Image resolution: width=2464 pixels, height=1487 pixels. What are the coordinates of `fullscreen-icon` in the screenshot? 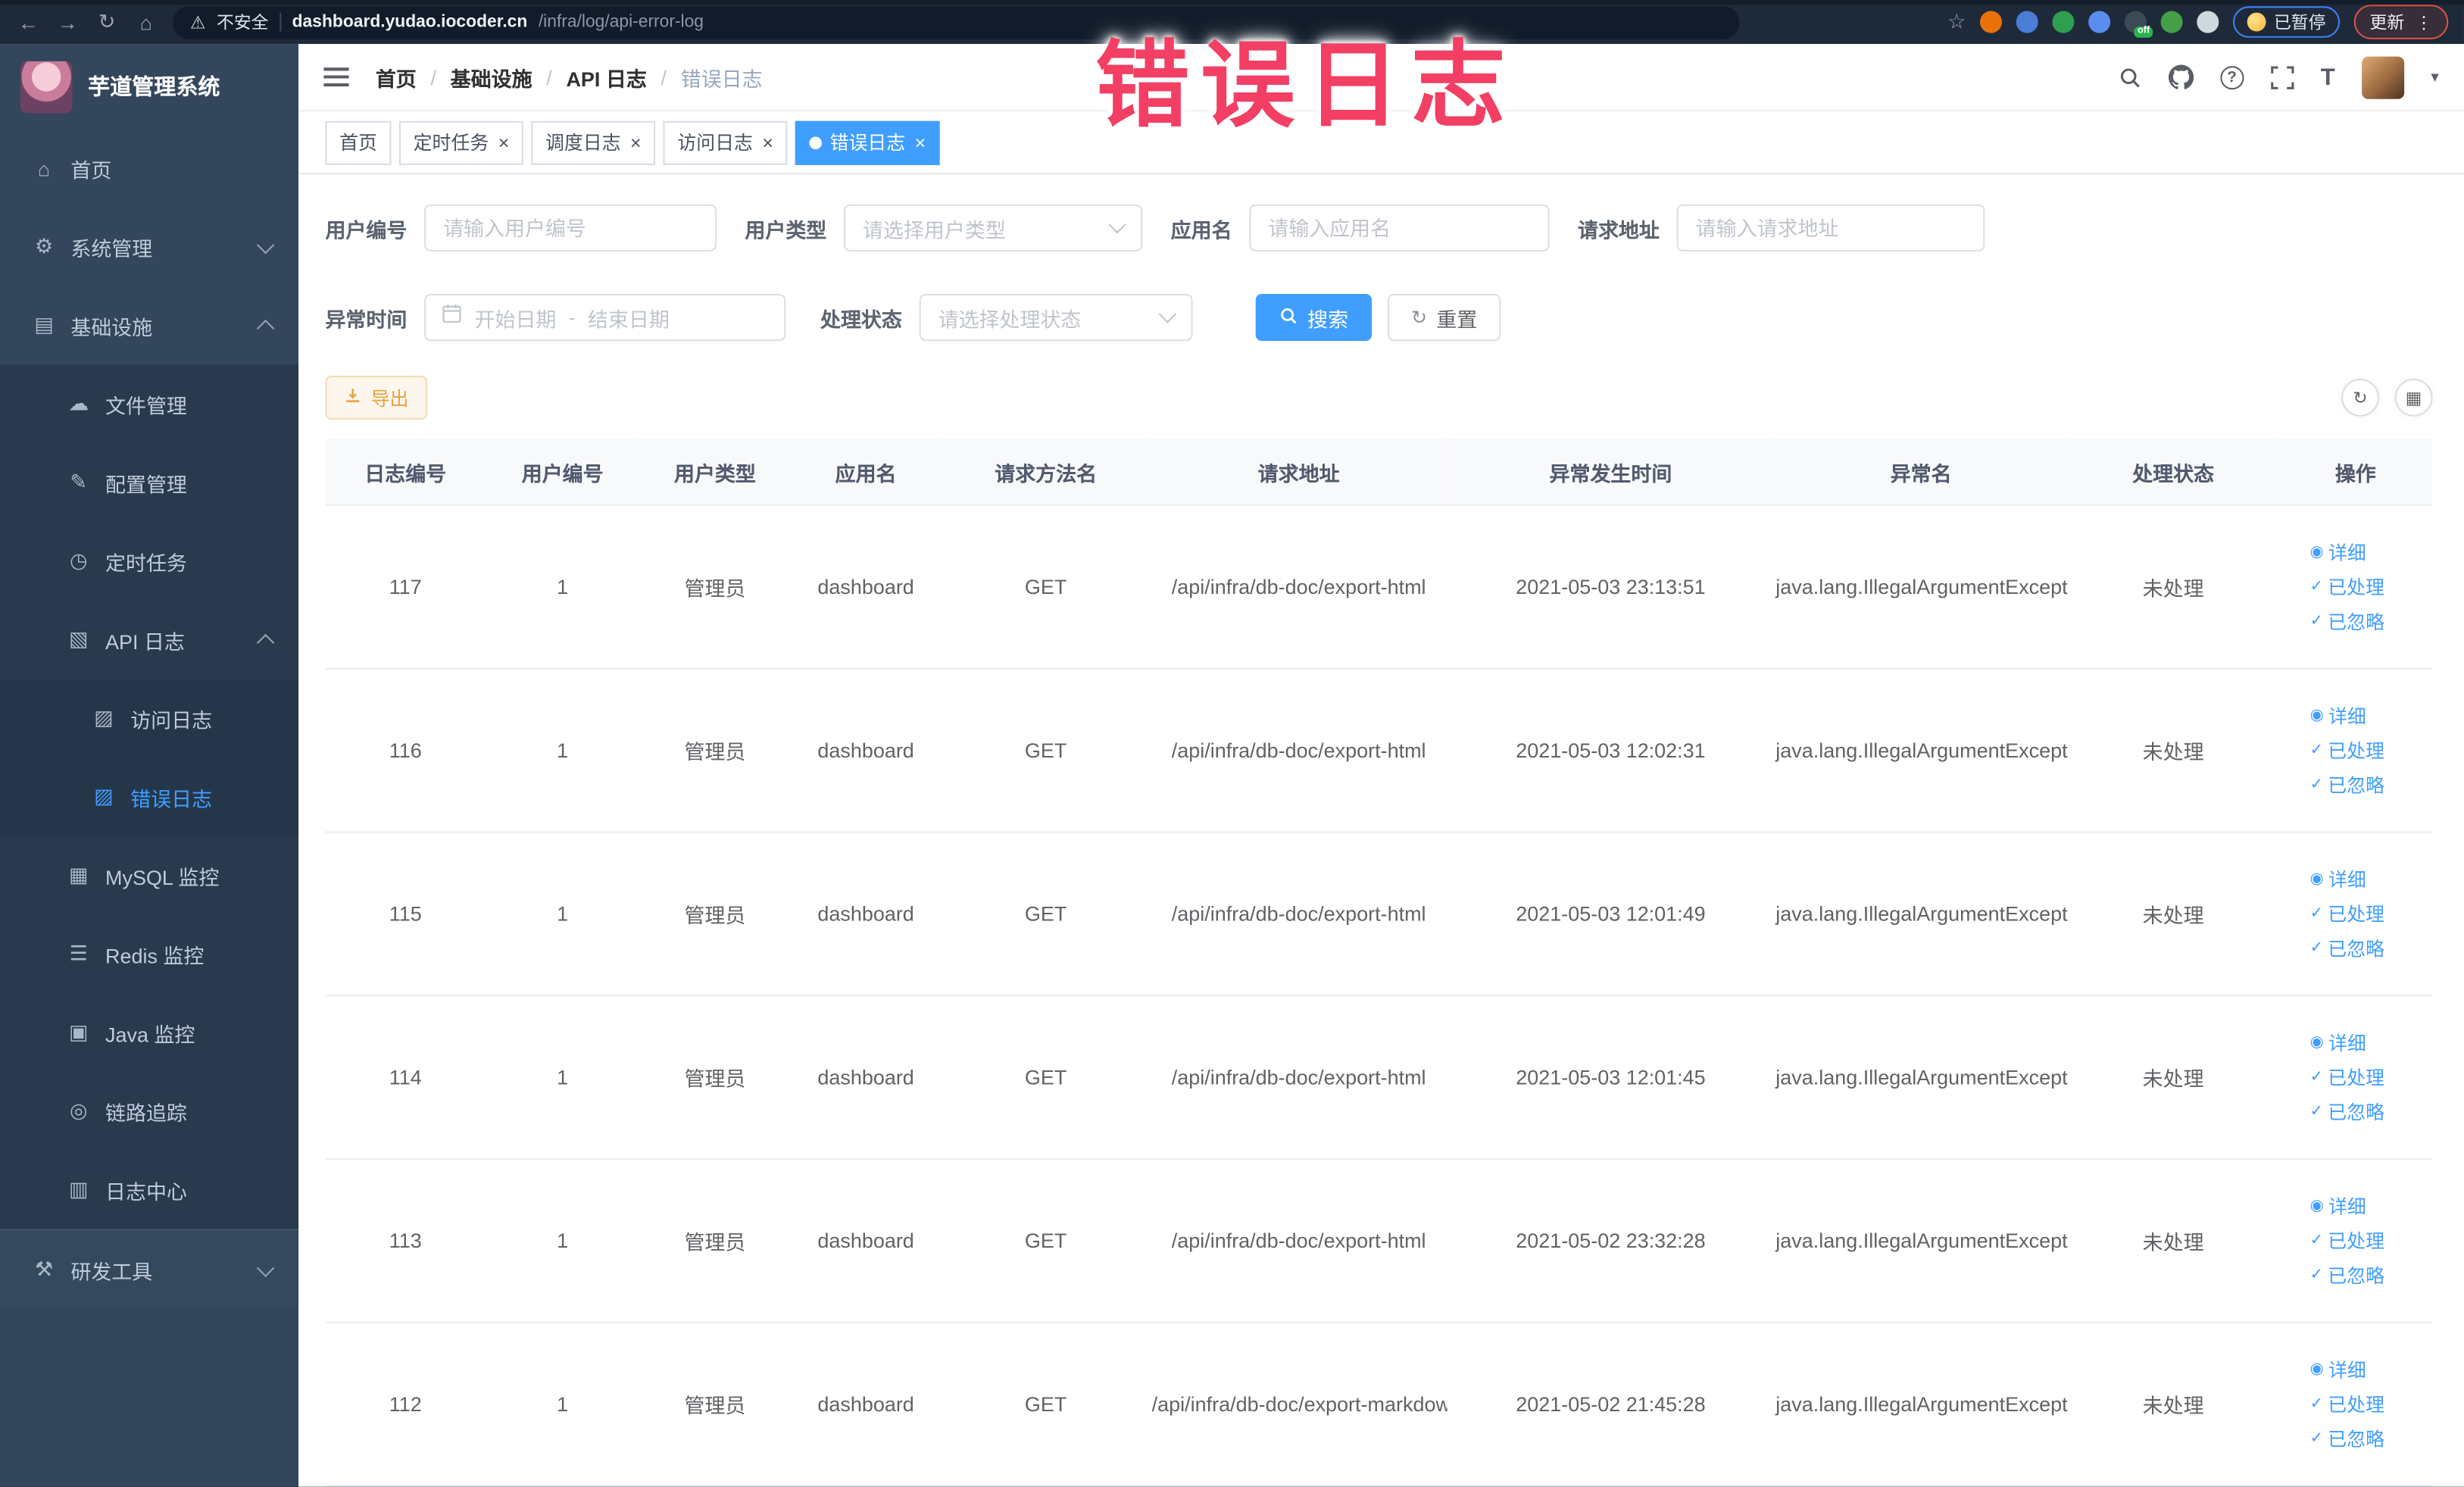 It's located at (2282, 77).